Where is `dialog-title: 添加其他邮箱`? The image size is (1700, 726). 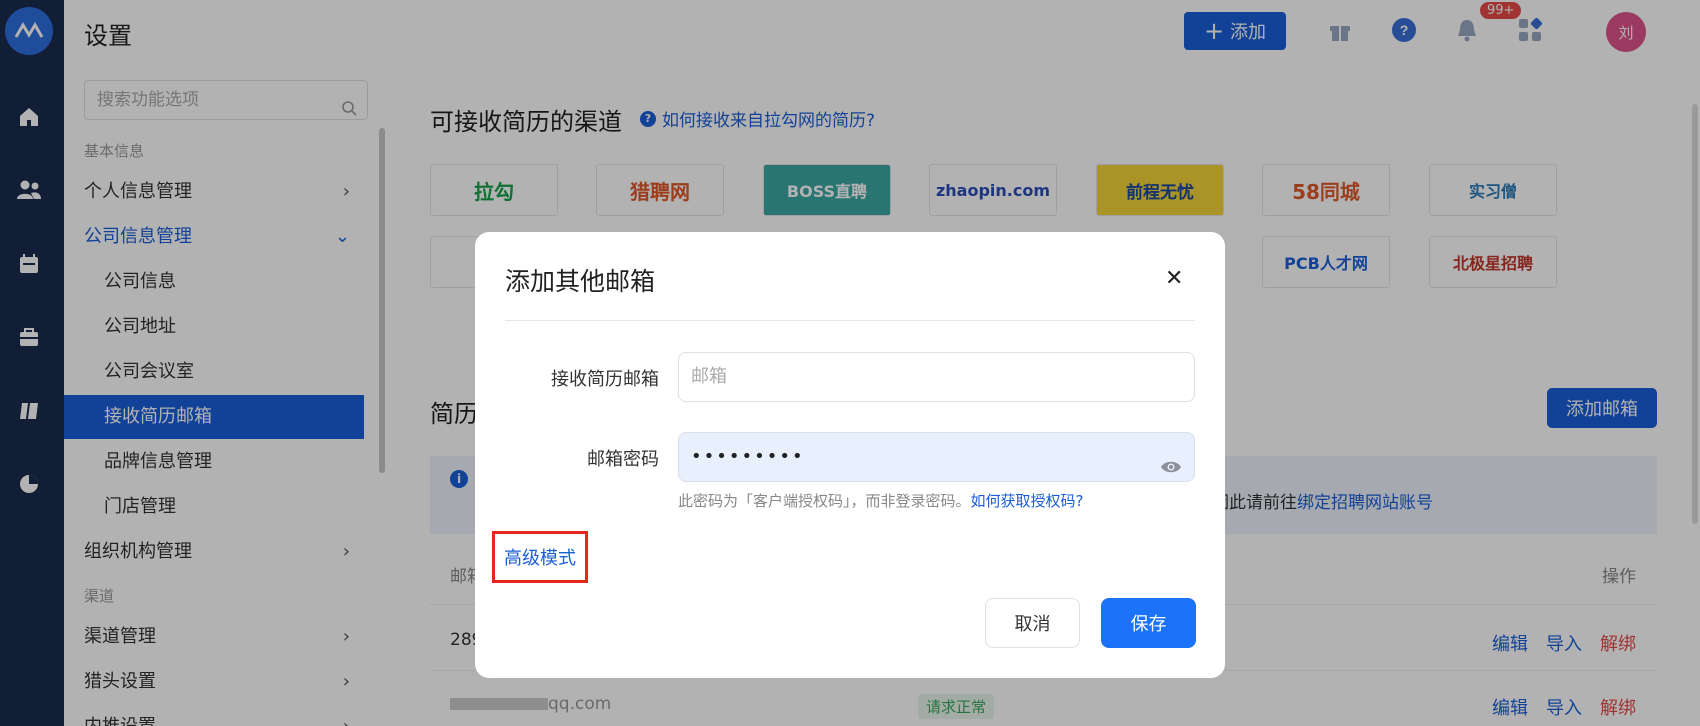 dialog-title: 添加其他邮箱 is located at coordinates (580, 281).